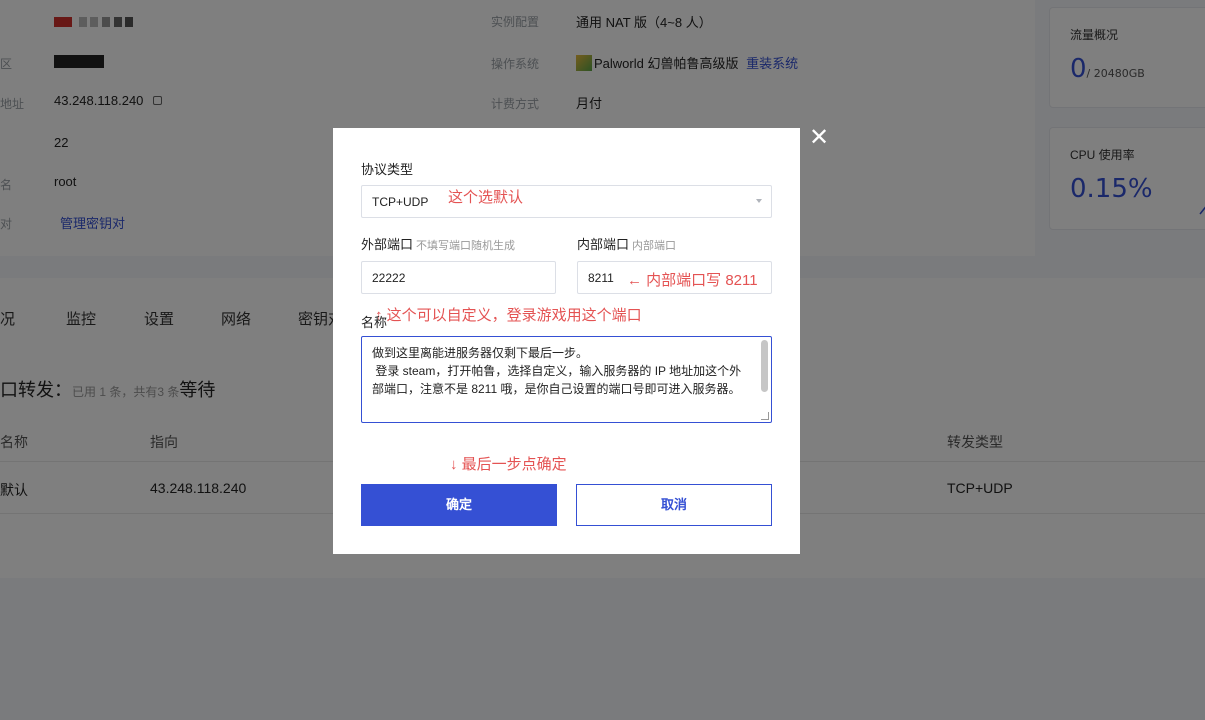 Image resolution: width=1205 pixels, height=720 pixels. I want to click on protocol-label: 协议类型, so click(387, 169).